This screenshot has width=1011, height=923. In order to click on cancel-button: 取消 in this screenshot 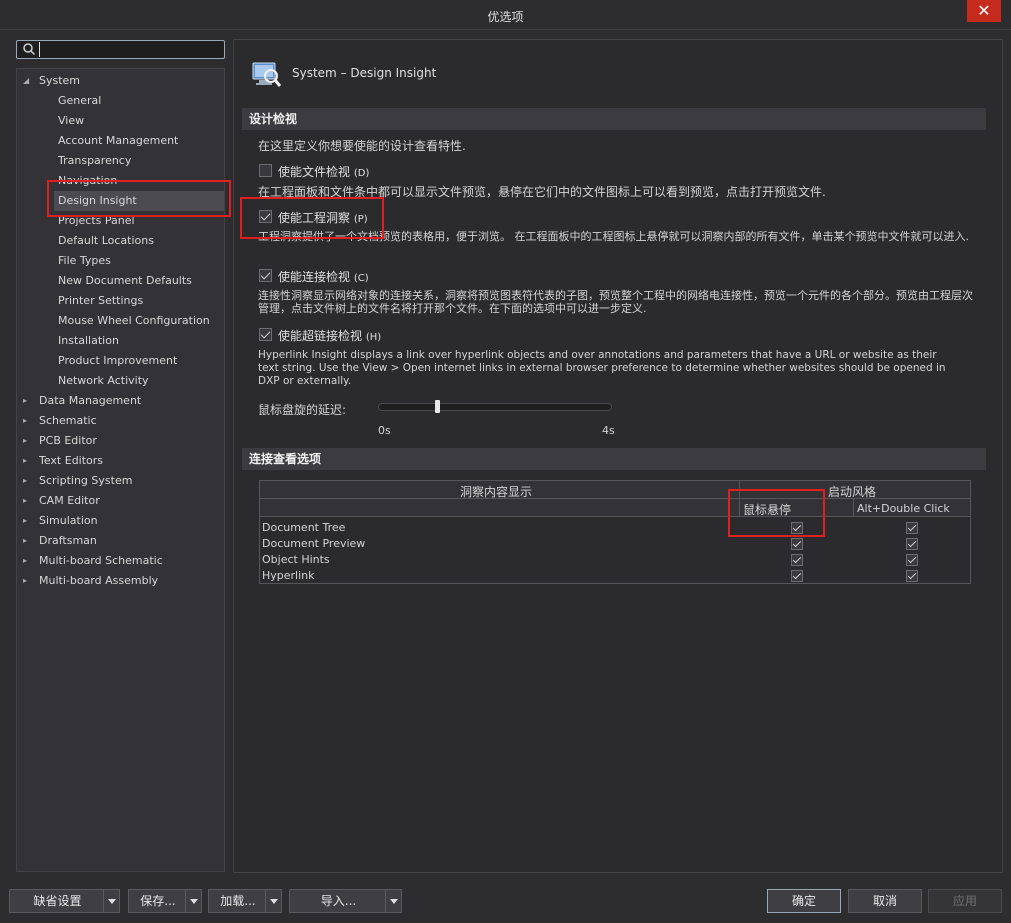, I will do `click(885, 901)`.